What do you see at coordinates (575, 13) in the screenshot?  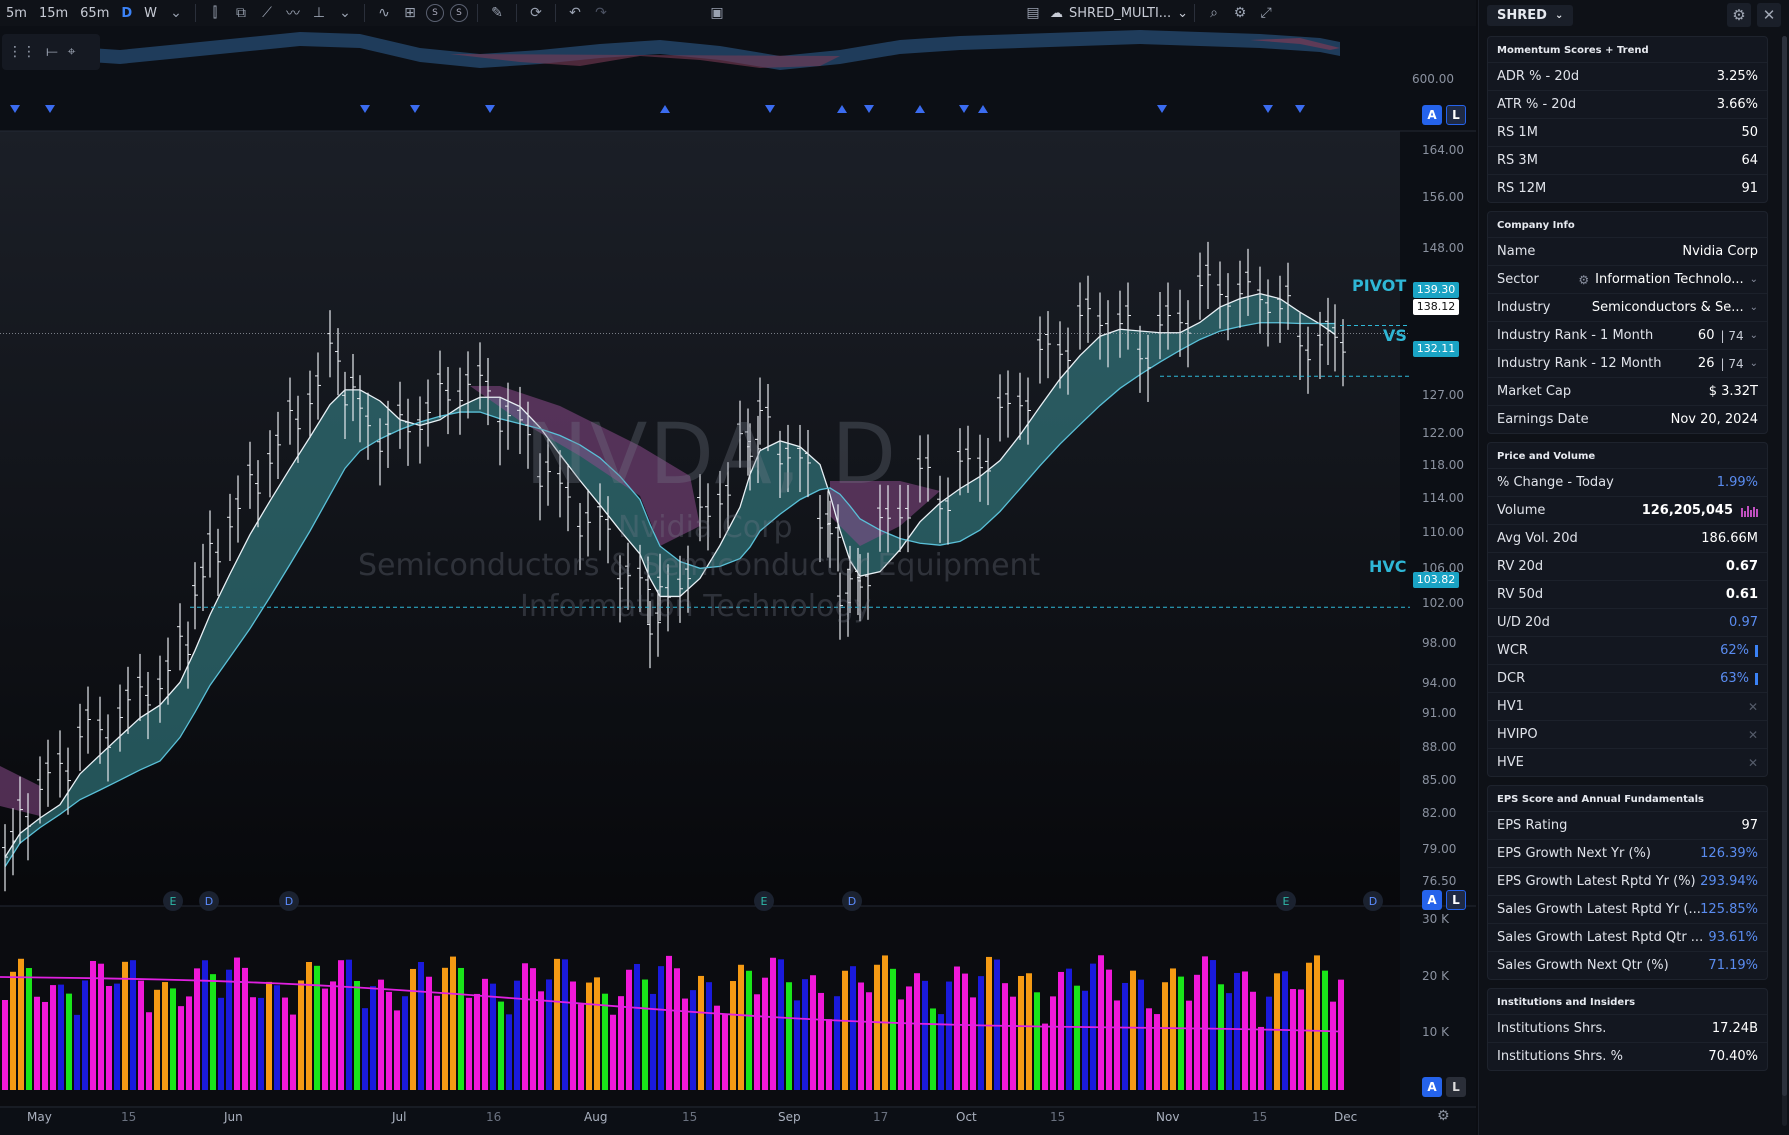 I see `undo-icon: ↶` at bounding box center [575, 13].